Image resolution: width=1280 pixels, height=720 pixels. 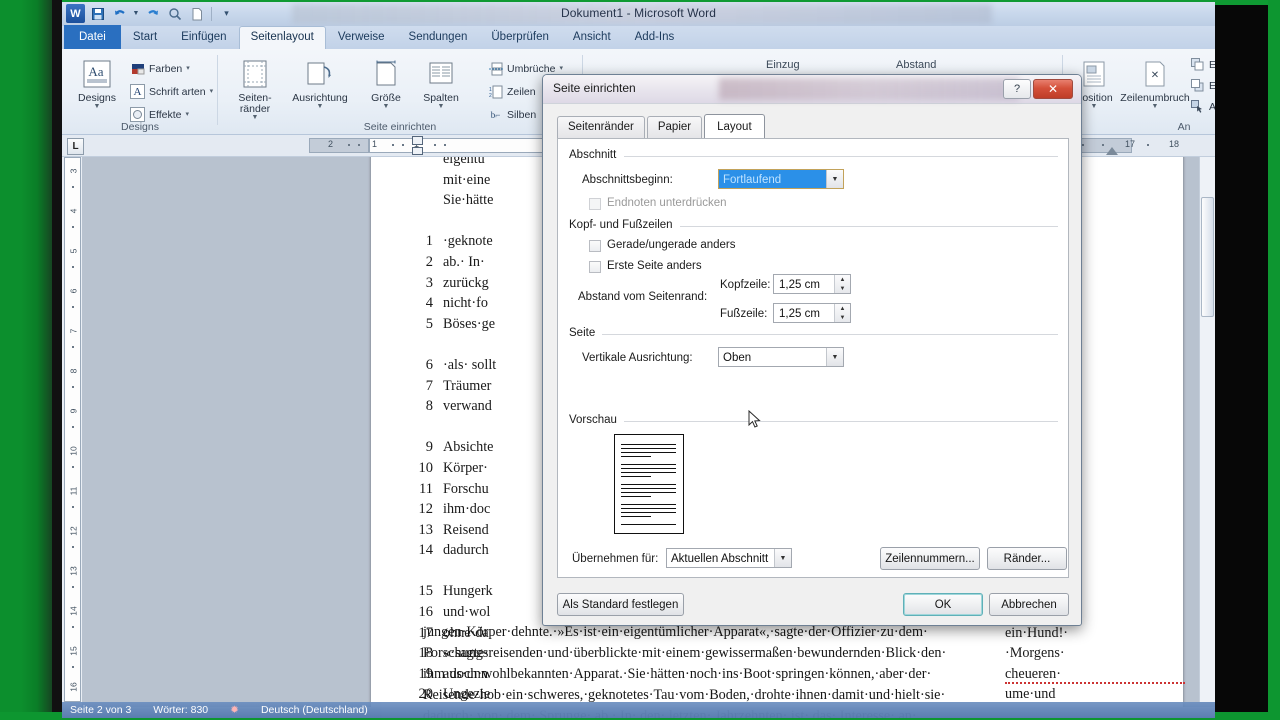 What do you see at coordinates (812, 284) in the screenshot?
I see `header-distance-stepper: 1,25 cm ▲ ▼` at bounding box center [812, 284].